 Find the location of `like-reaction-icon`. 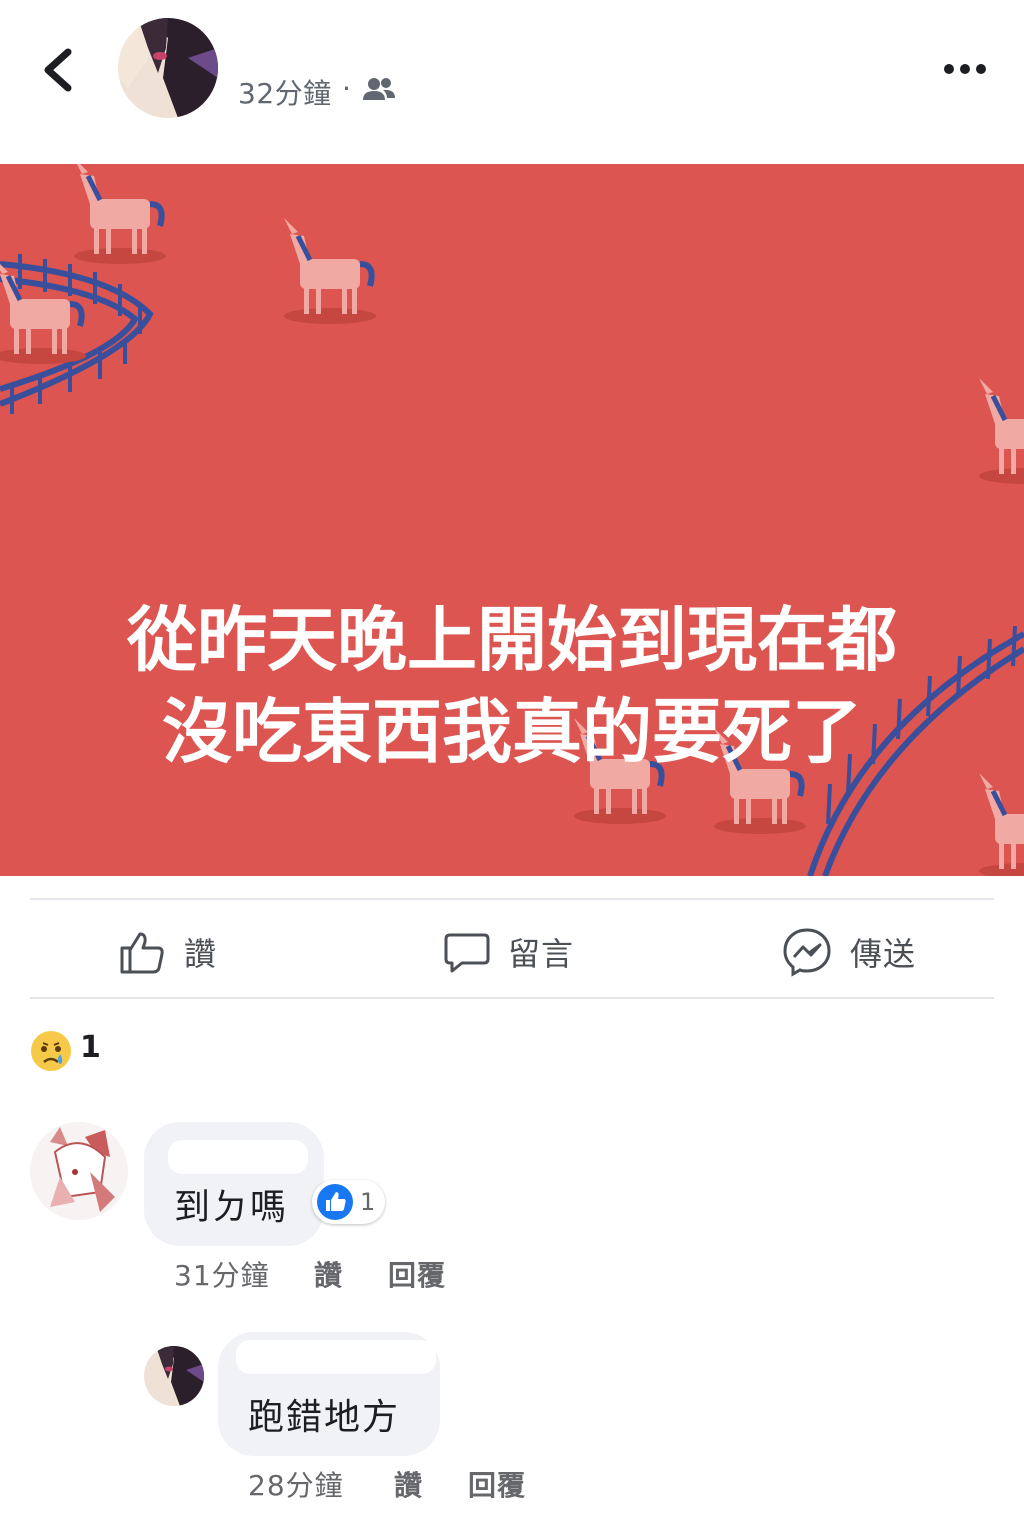

like-reaction-icon is located at coordinates (335, 1202).